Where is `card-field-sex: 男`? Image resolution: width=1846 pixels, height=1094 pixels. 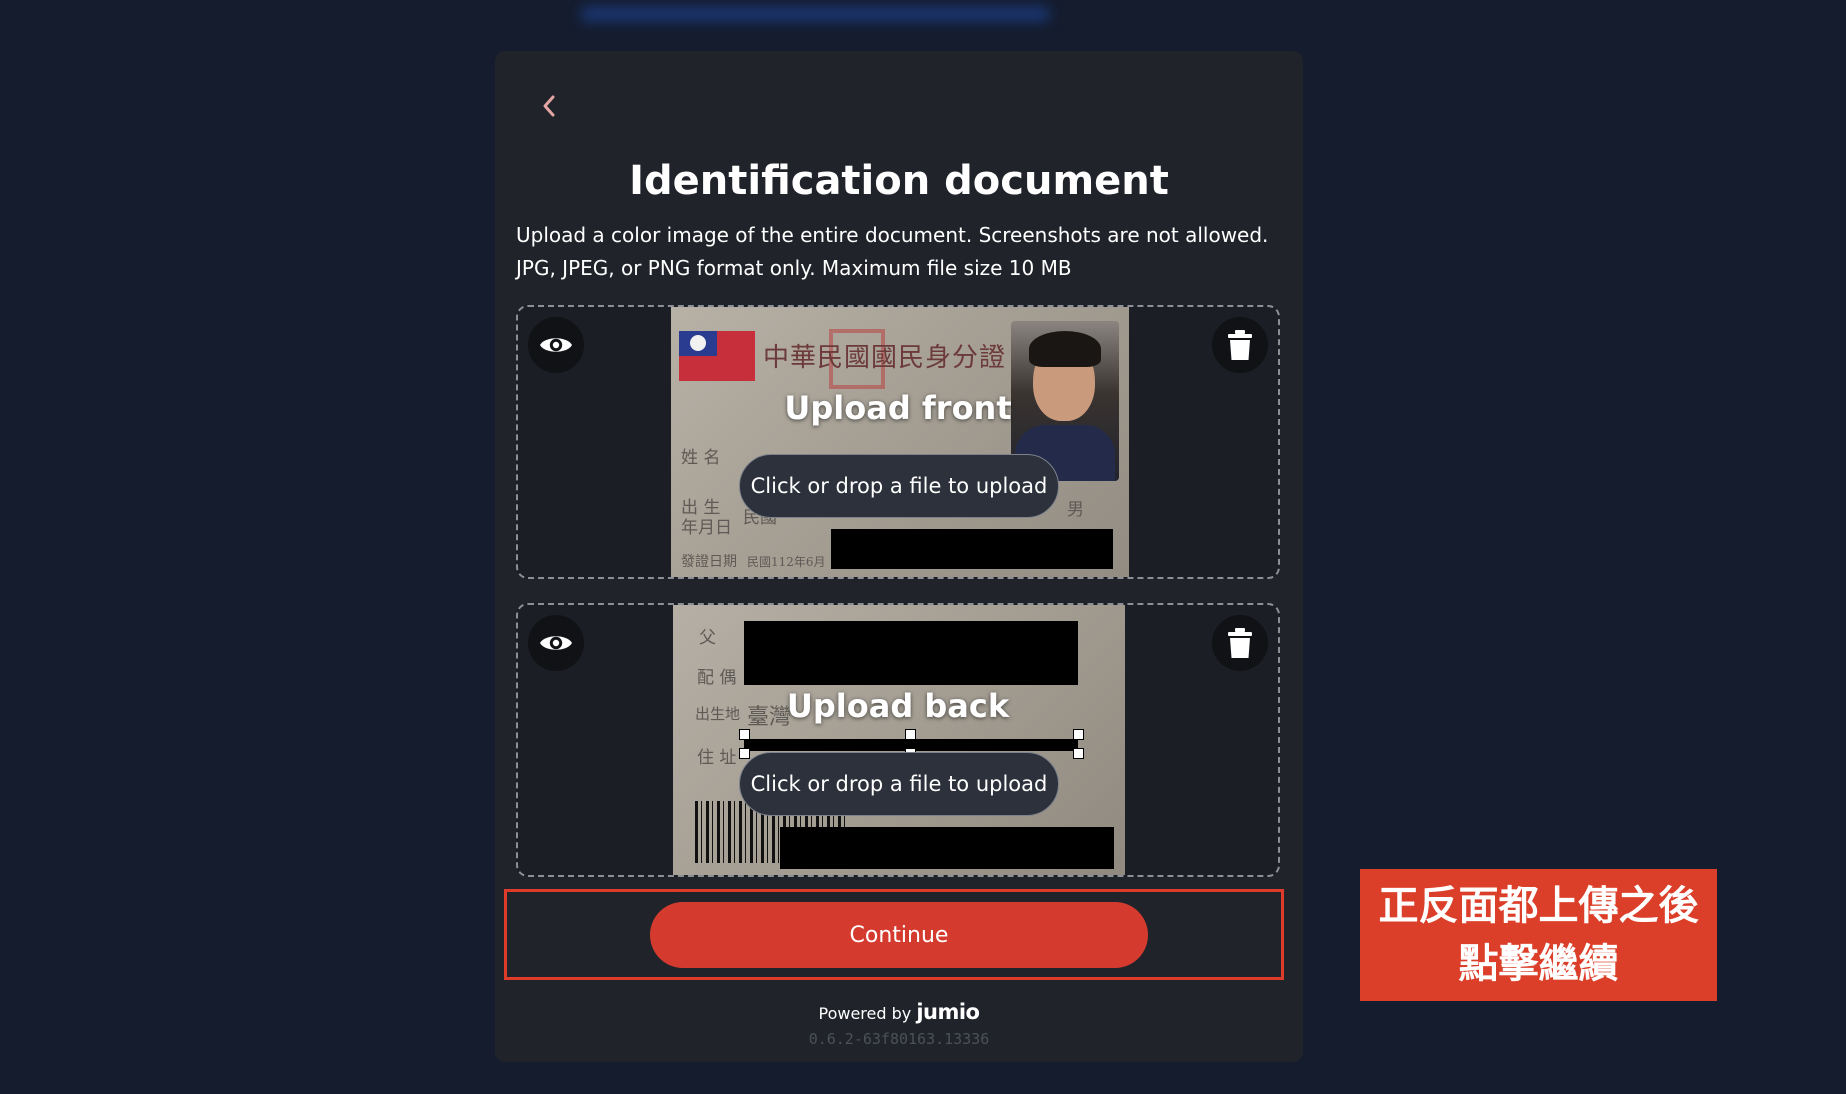 card-field-sex: 男 is located at coordinates (1075, 510).